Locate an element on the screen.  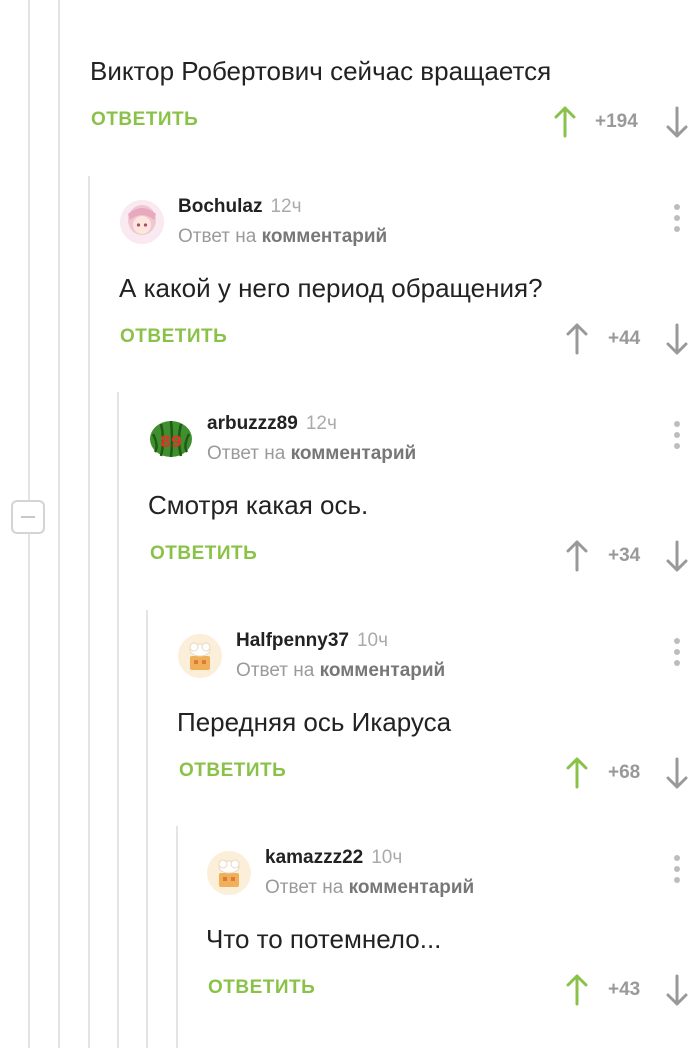
username: kamazzz22 10ч is located at coordinates (333, 858).